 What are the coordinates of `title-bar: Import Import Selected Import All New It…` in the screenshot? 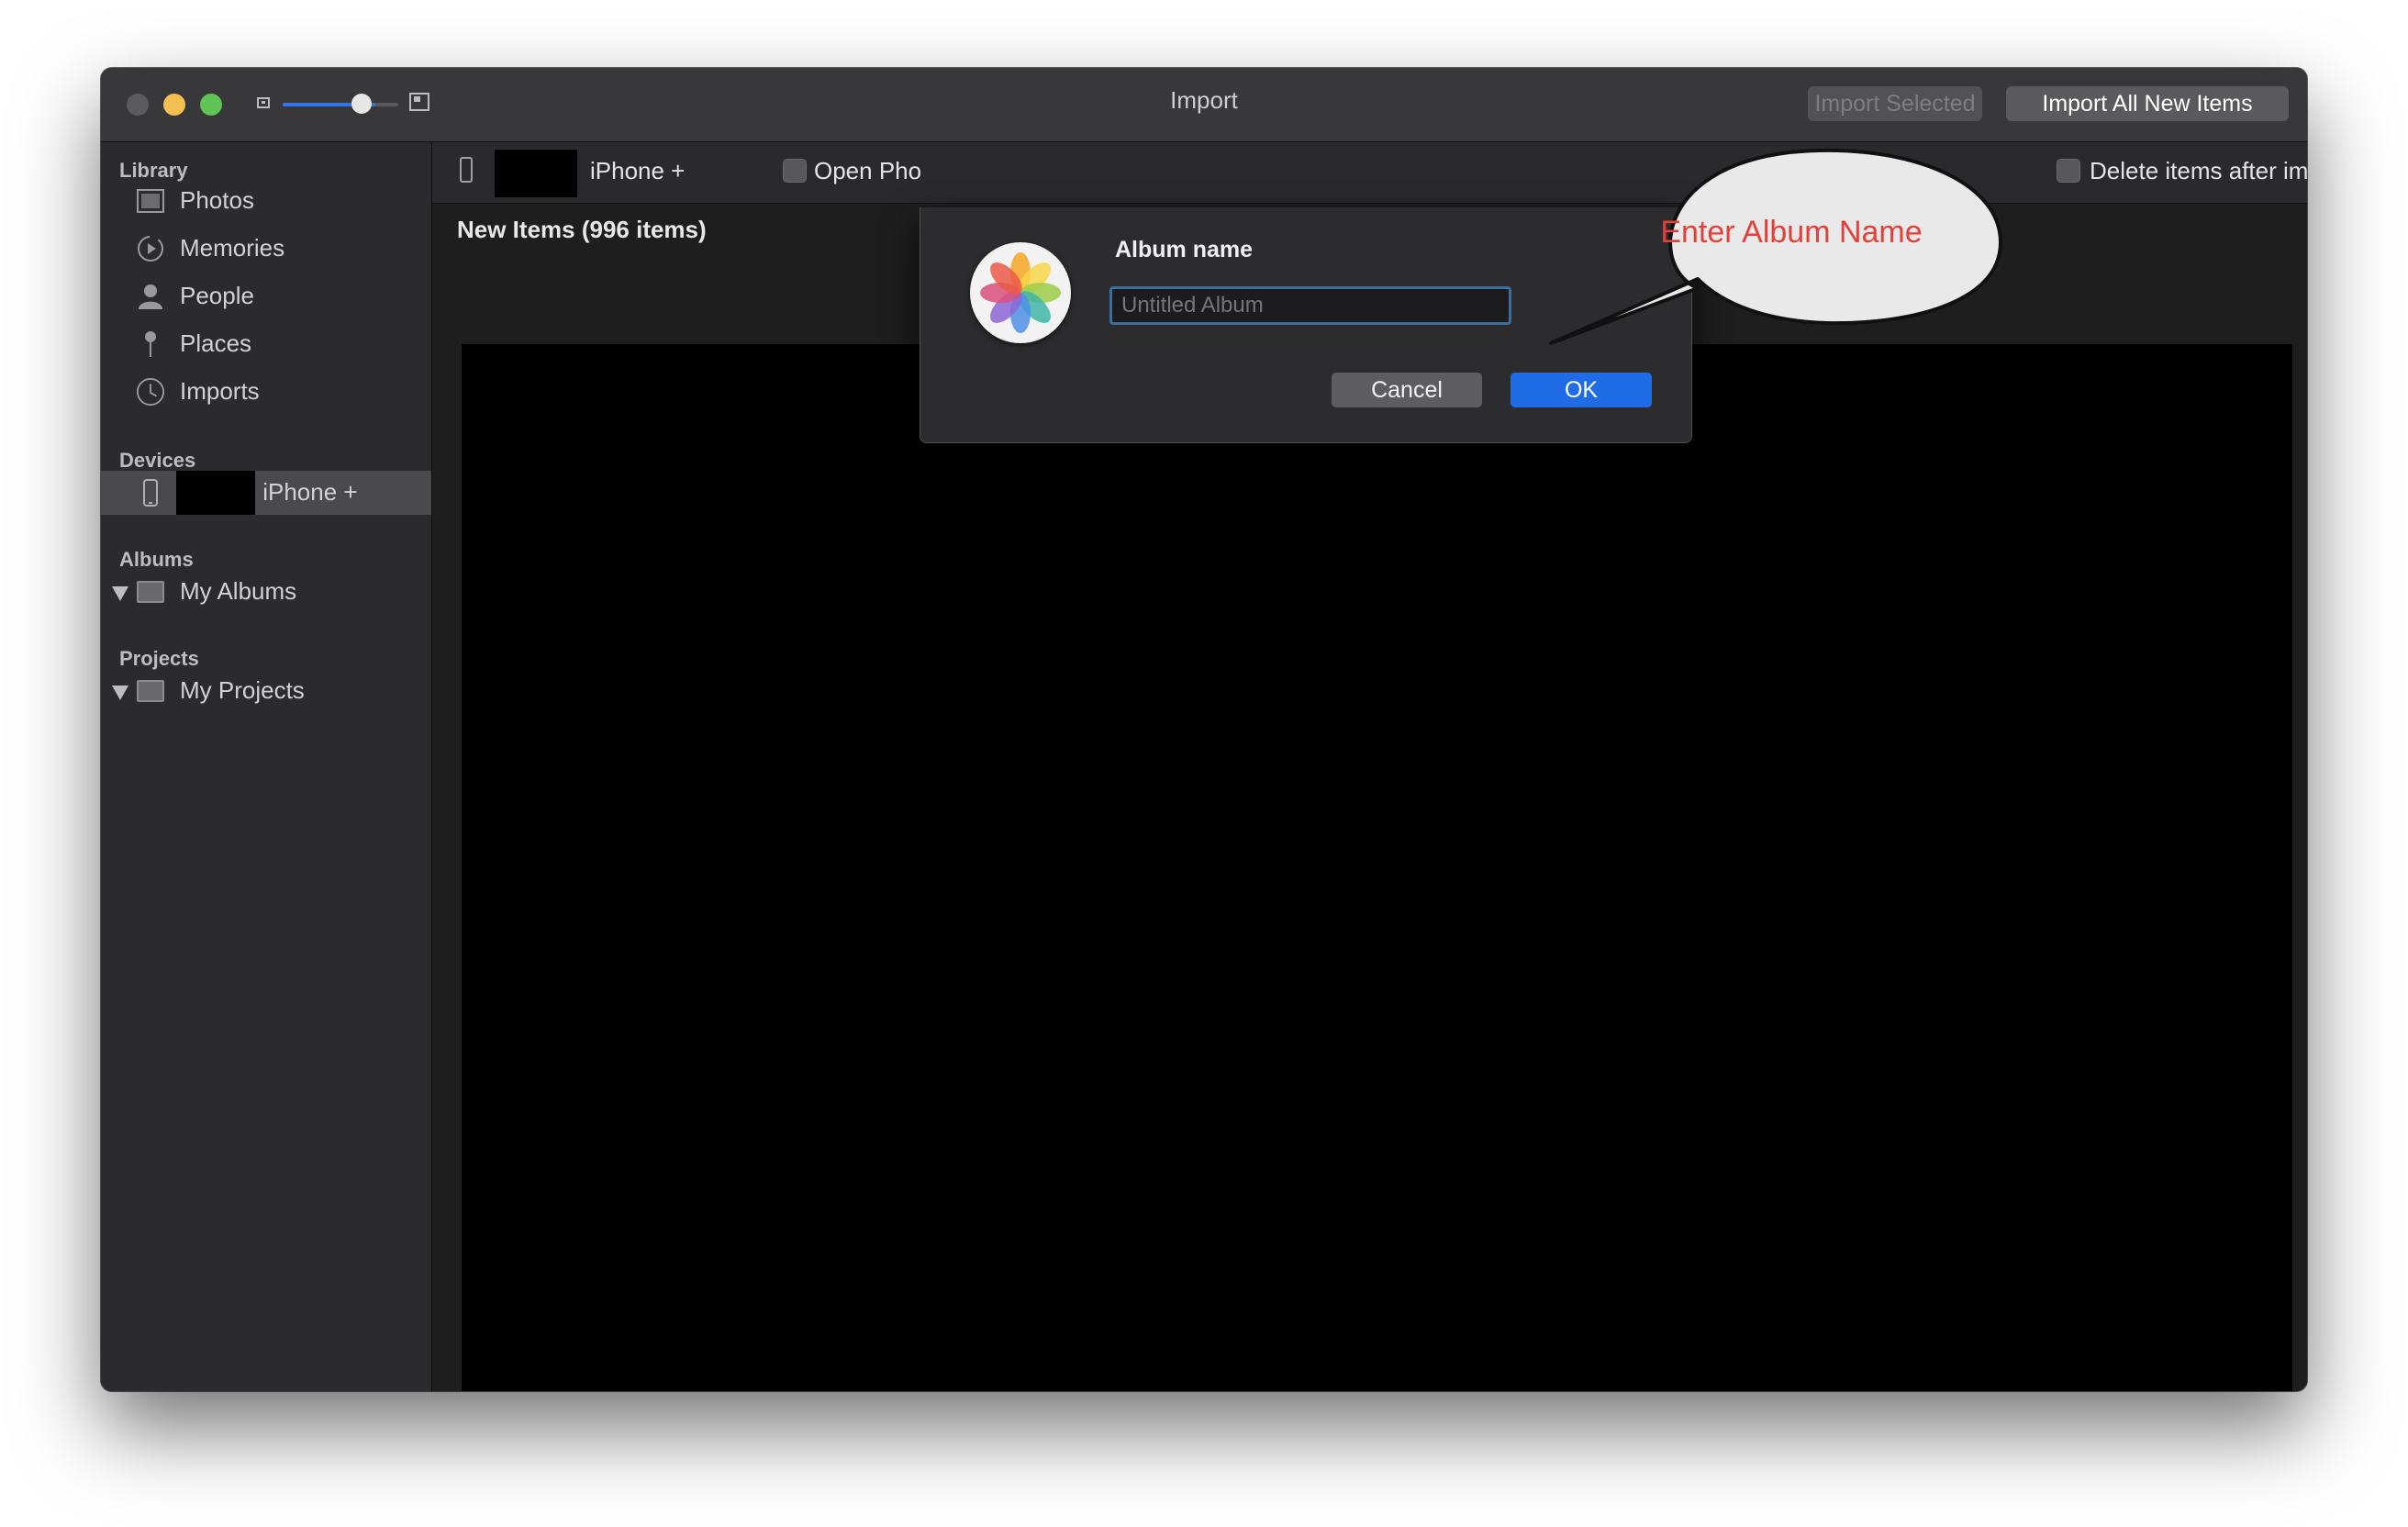 It's located at (1204, 105).